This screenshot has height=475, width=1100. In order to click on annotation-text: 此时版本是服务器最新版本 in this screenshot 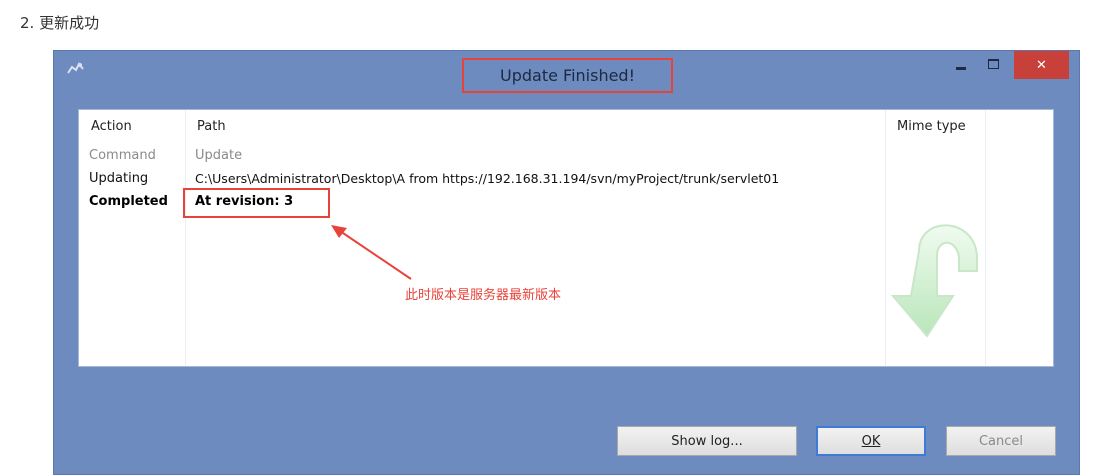, I will do `click(483, 295)`.